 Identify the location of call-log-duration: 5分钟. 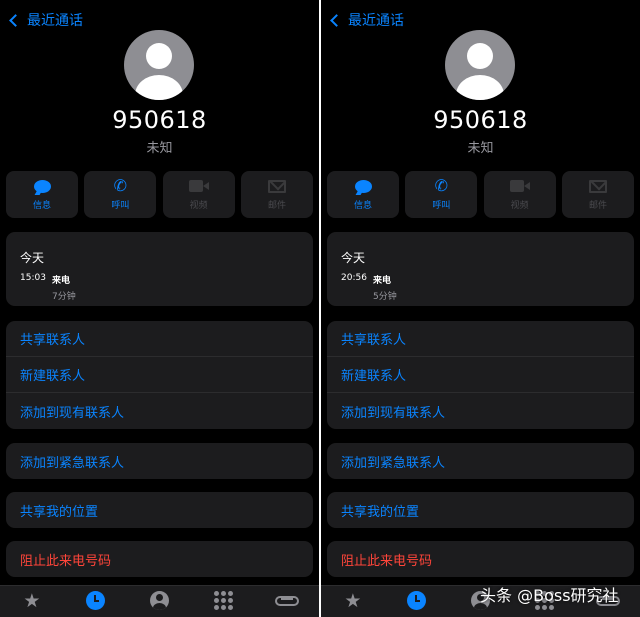
(385, 297).